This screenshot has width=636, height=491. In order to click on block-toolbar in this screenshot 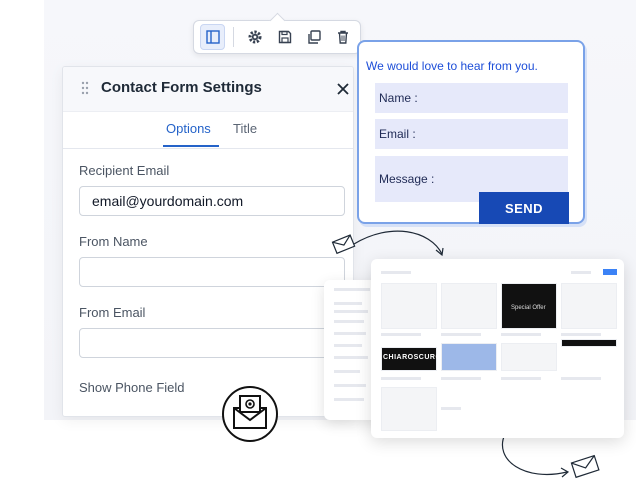, I will do `click(277, 37)`.